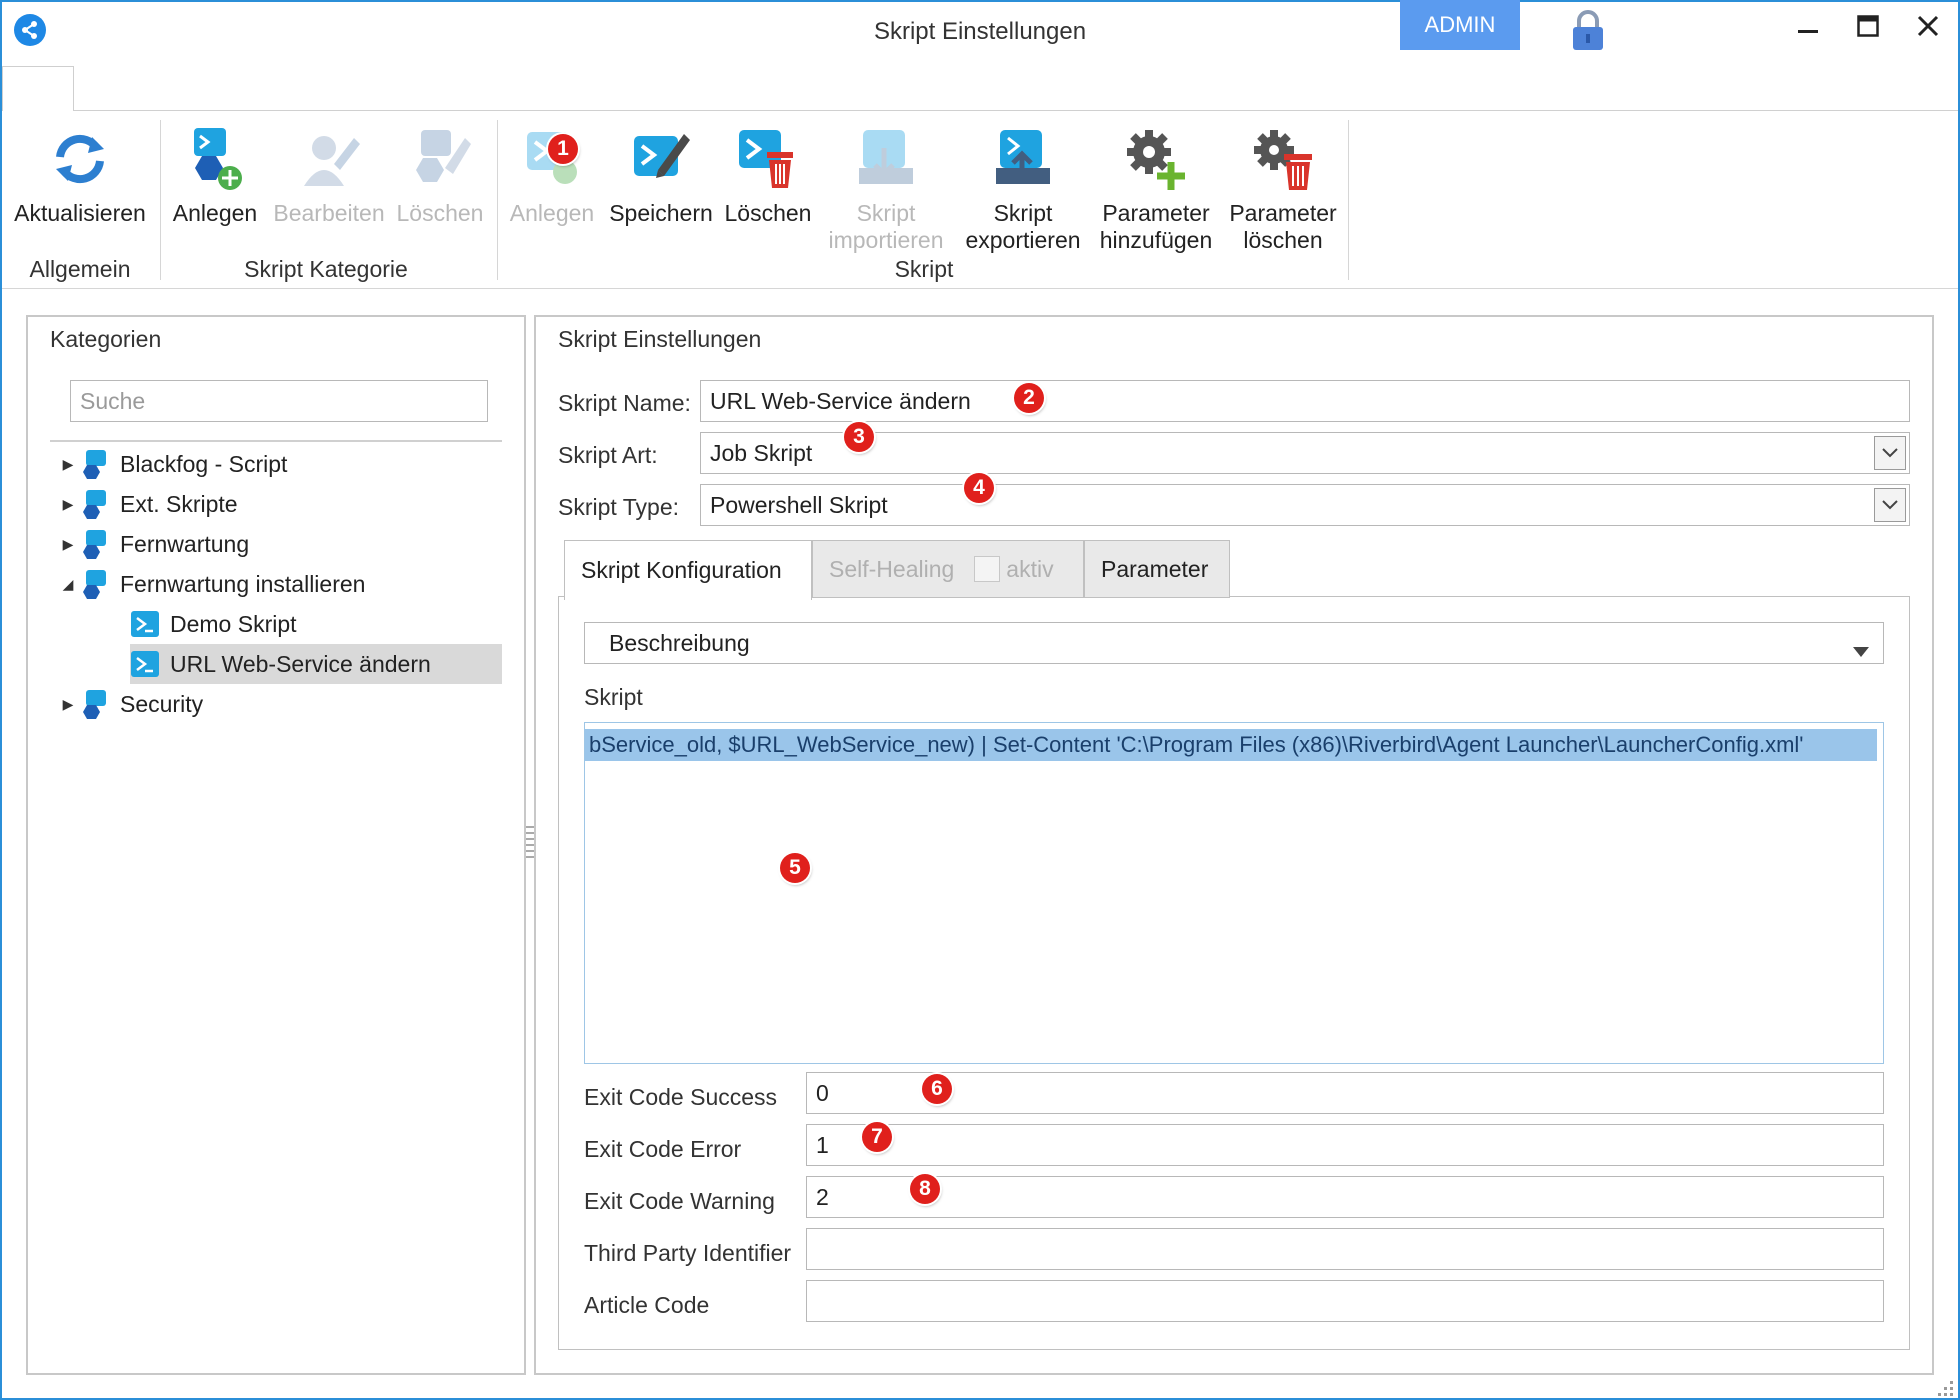 The image size is (1960, 1400). I want to click on maximize-button, so click(1868, 26).